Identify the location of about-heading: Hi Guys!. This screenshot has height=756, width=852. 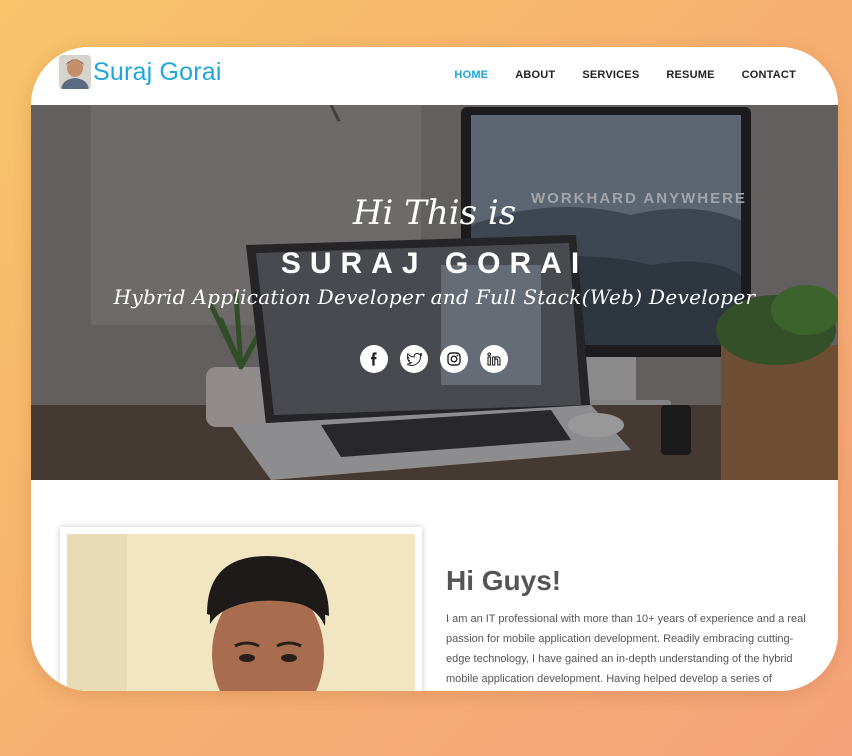
(504, 580).